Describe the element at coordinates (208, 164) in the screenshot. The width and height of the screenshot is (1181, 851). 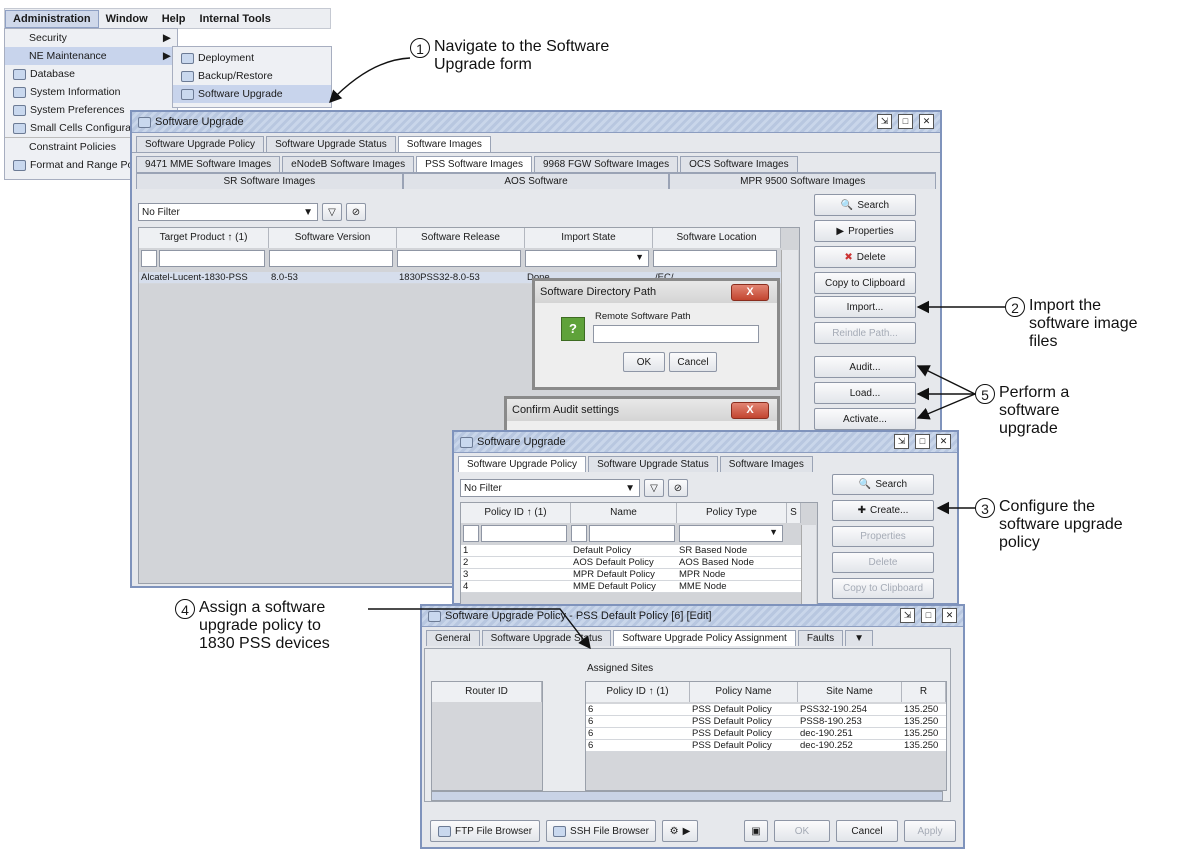
I see `tab-9471-mme: 9471 MME Software Images` at that location.